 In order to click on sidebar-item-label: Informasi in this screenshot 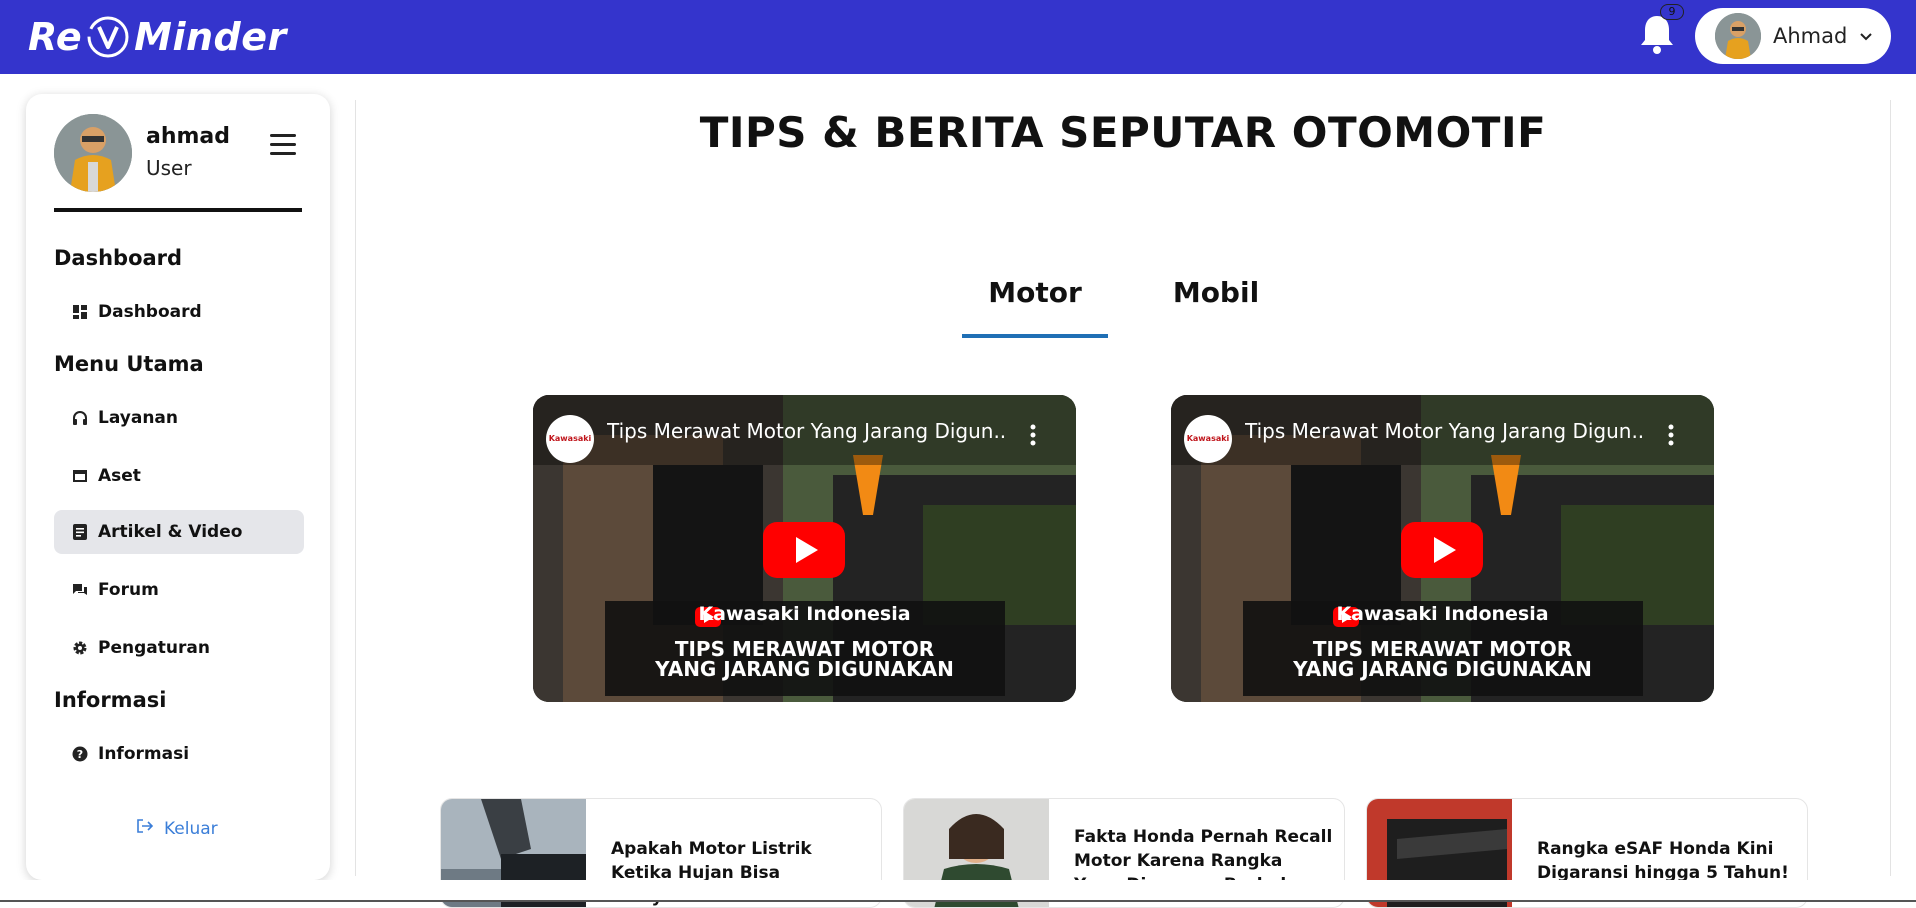, I will do `click(144, 754)`.